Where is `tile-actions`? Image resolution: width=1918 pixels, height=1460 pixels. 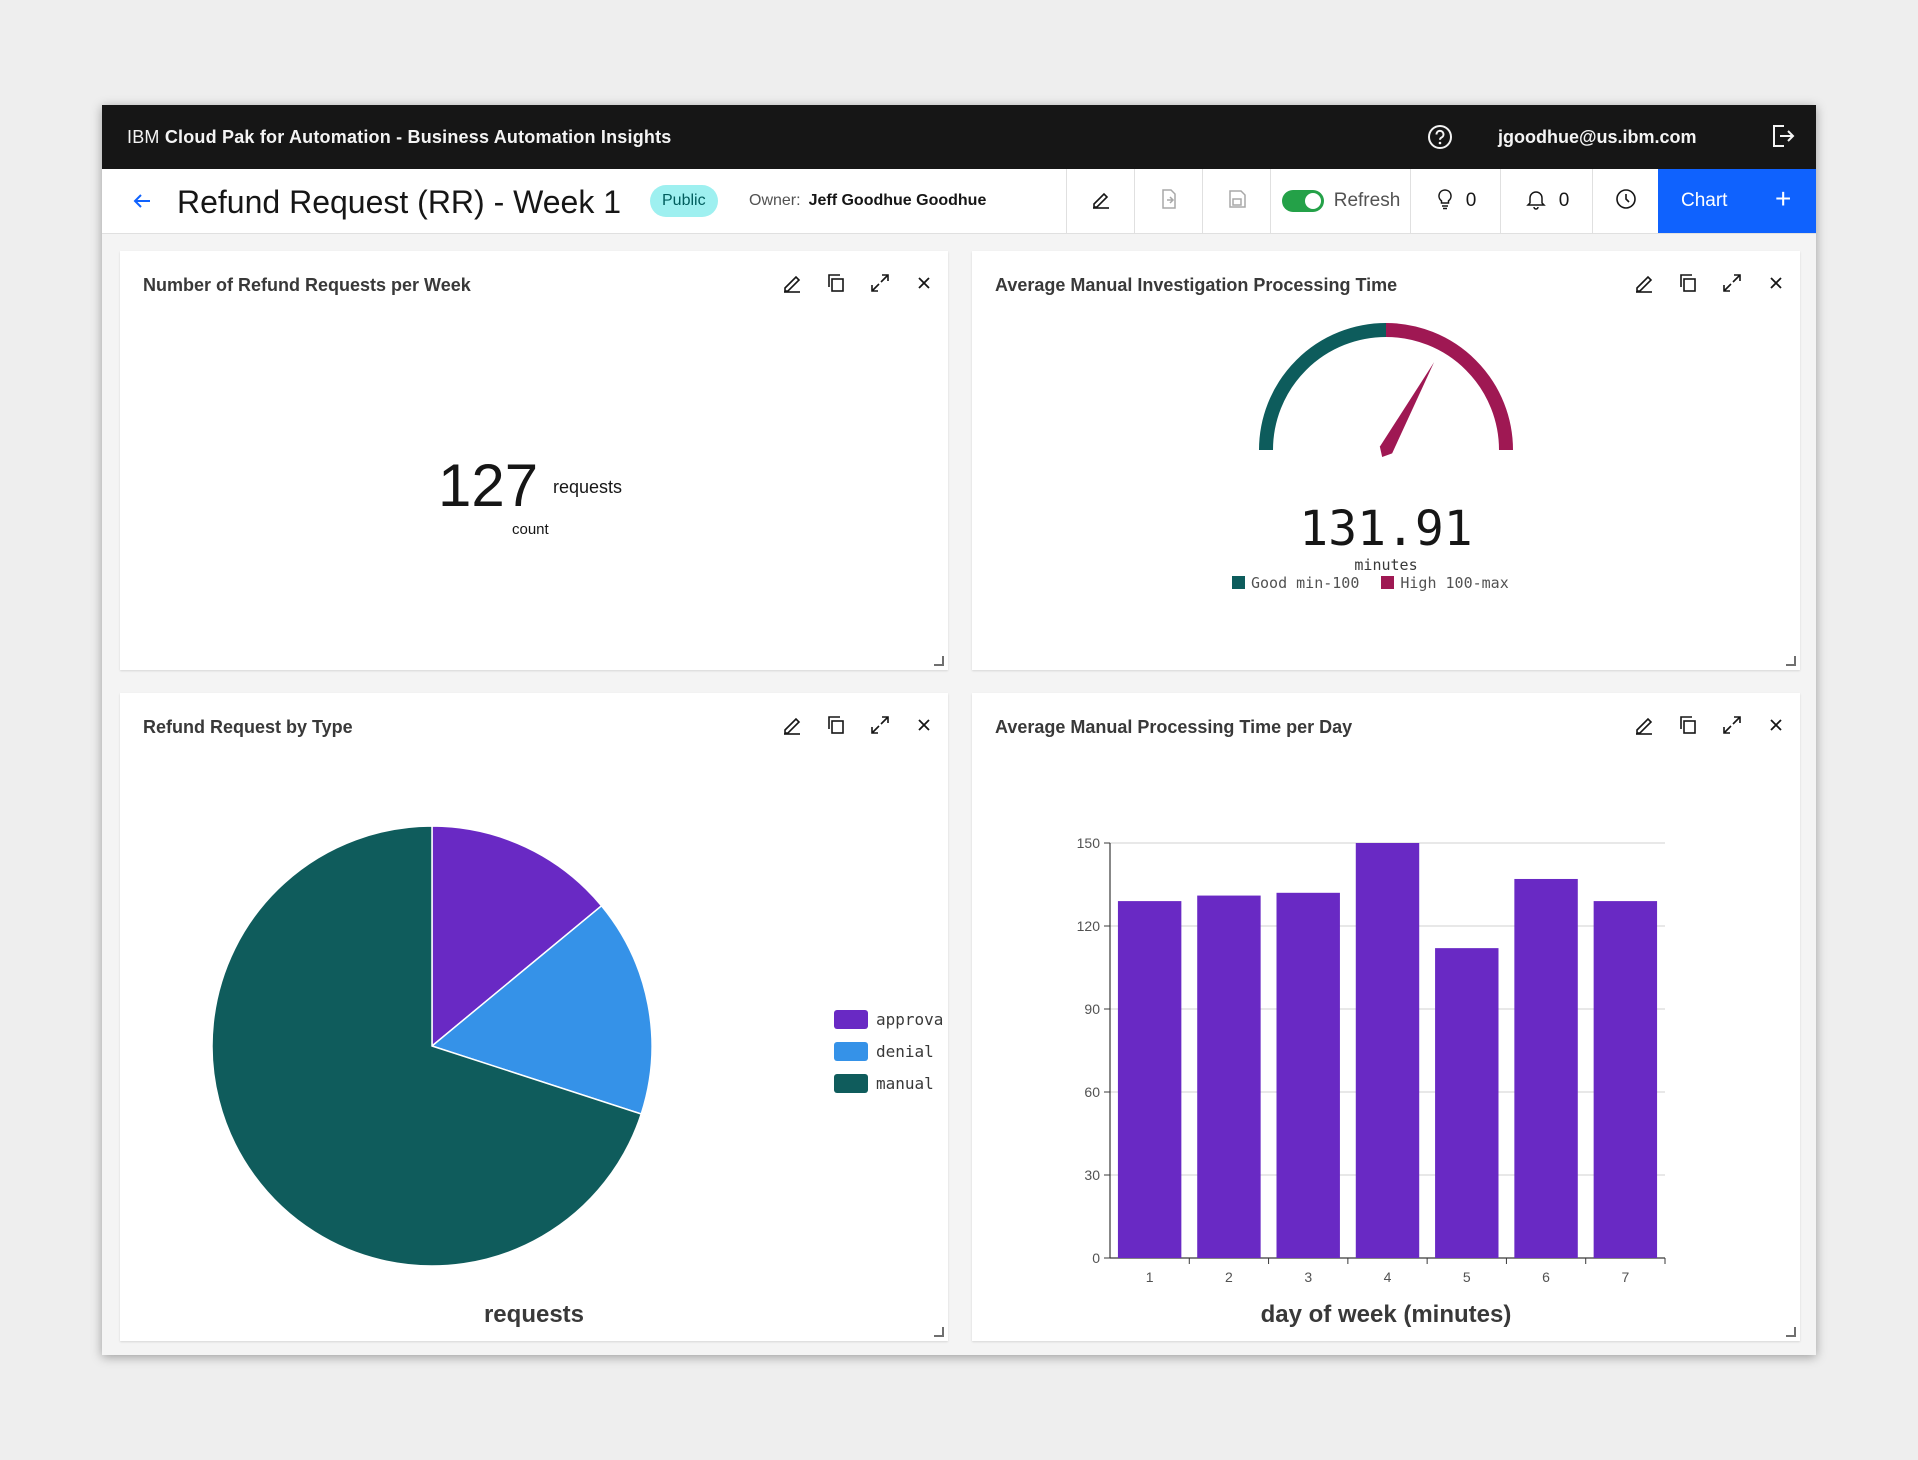 tile-actions is located at coordinates (858, 283).